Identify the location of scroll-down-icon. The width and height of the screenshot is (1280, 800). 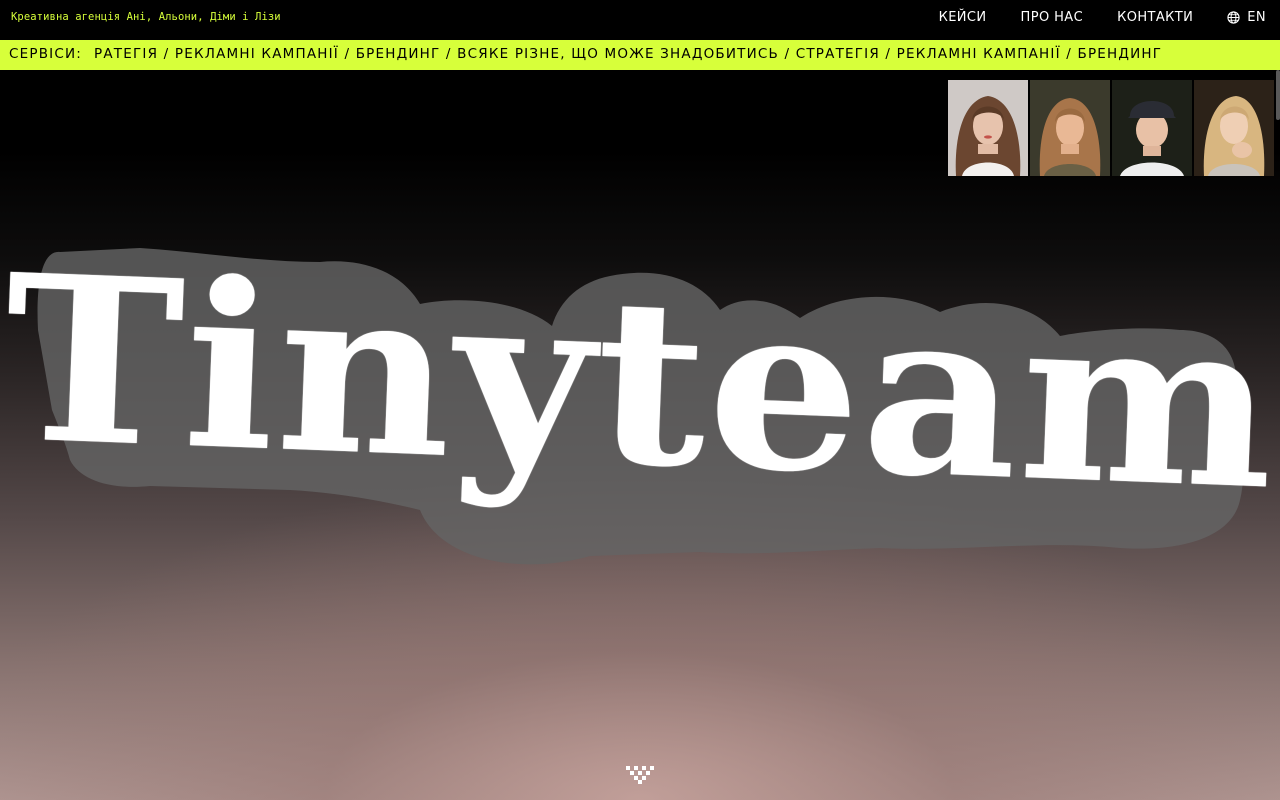
(640, 777).